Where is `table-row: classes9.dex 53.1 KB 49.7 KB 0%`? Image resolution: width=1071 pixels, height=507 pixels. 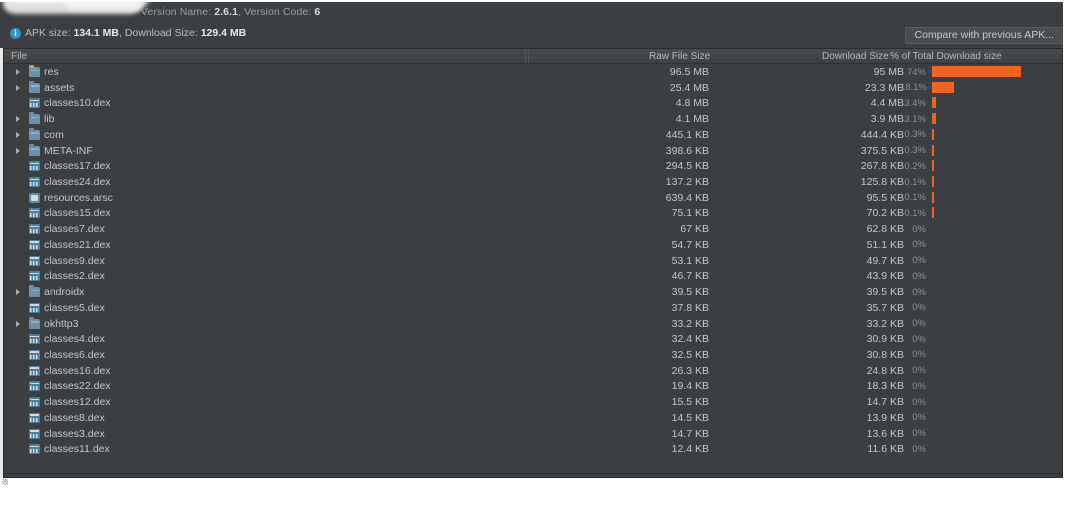
table-row: classes9.dex 53.1 KB 49.7 KB 0% is located at coordinates (533, 261).